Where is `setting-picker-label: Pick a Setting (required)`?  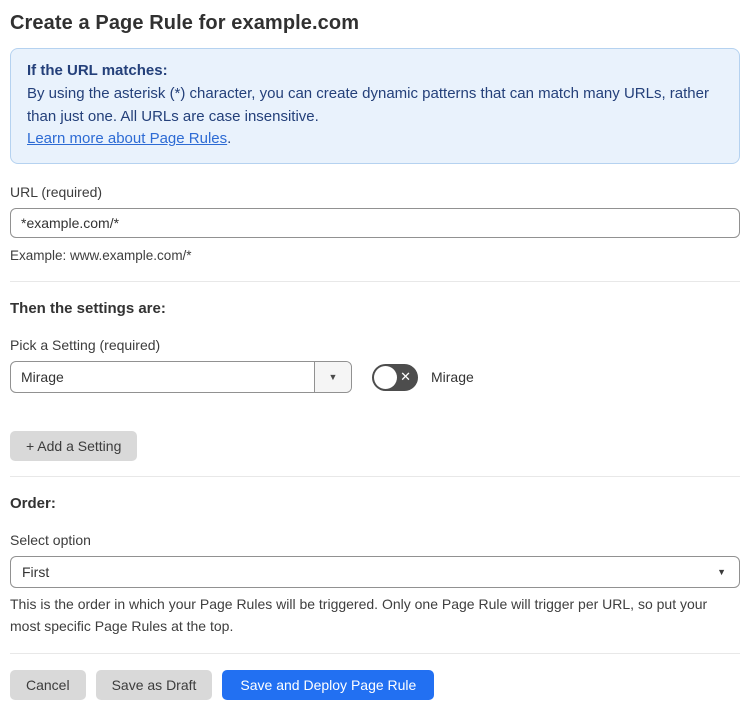
setting-picker-label: Pick a Setting (required) is located at coordinates (85, 345).